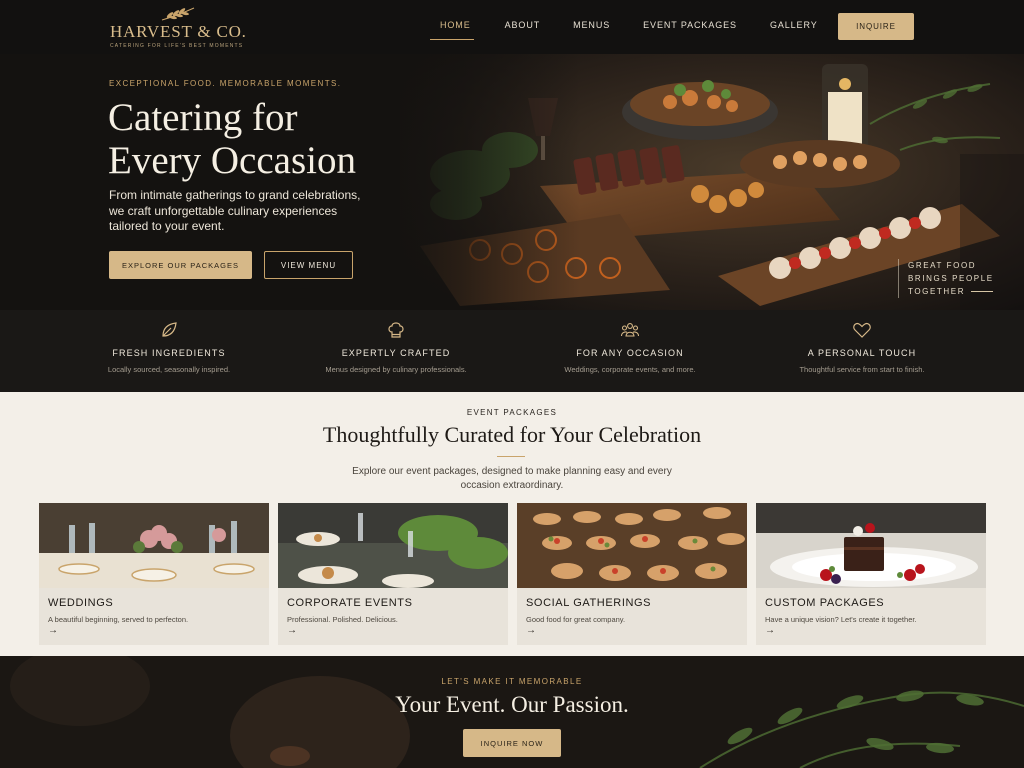 This screenshot has height=768, width=1024. What do you see at coordinates (452, 39) in the screenshot?
I see `active-nav-underline` at bounding box center [452, 39].